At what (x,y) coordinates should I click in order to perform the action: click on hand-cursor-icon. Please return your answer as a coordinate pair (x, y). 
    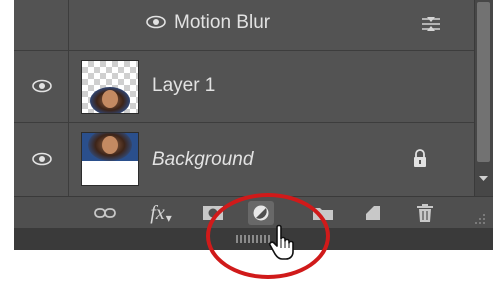
    Looking at the image, I should click on (284, 244).